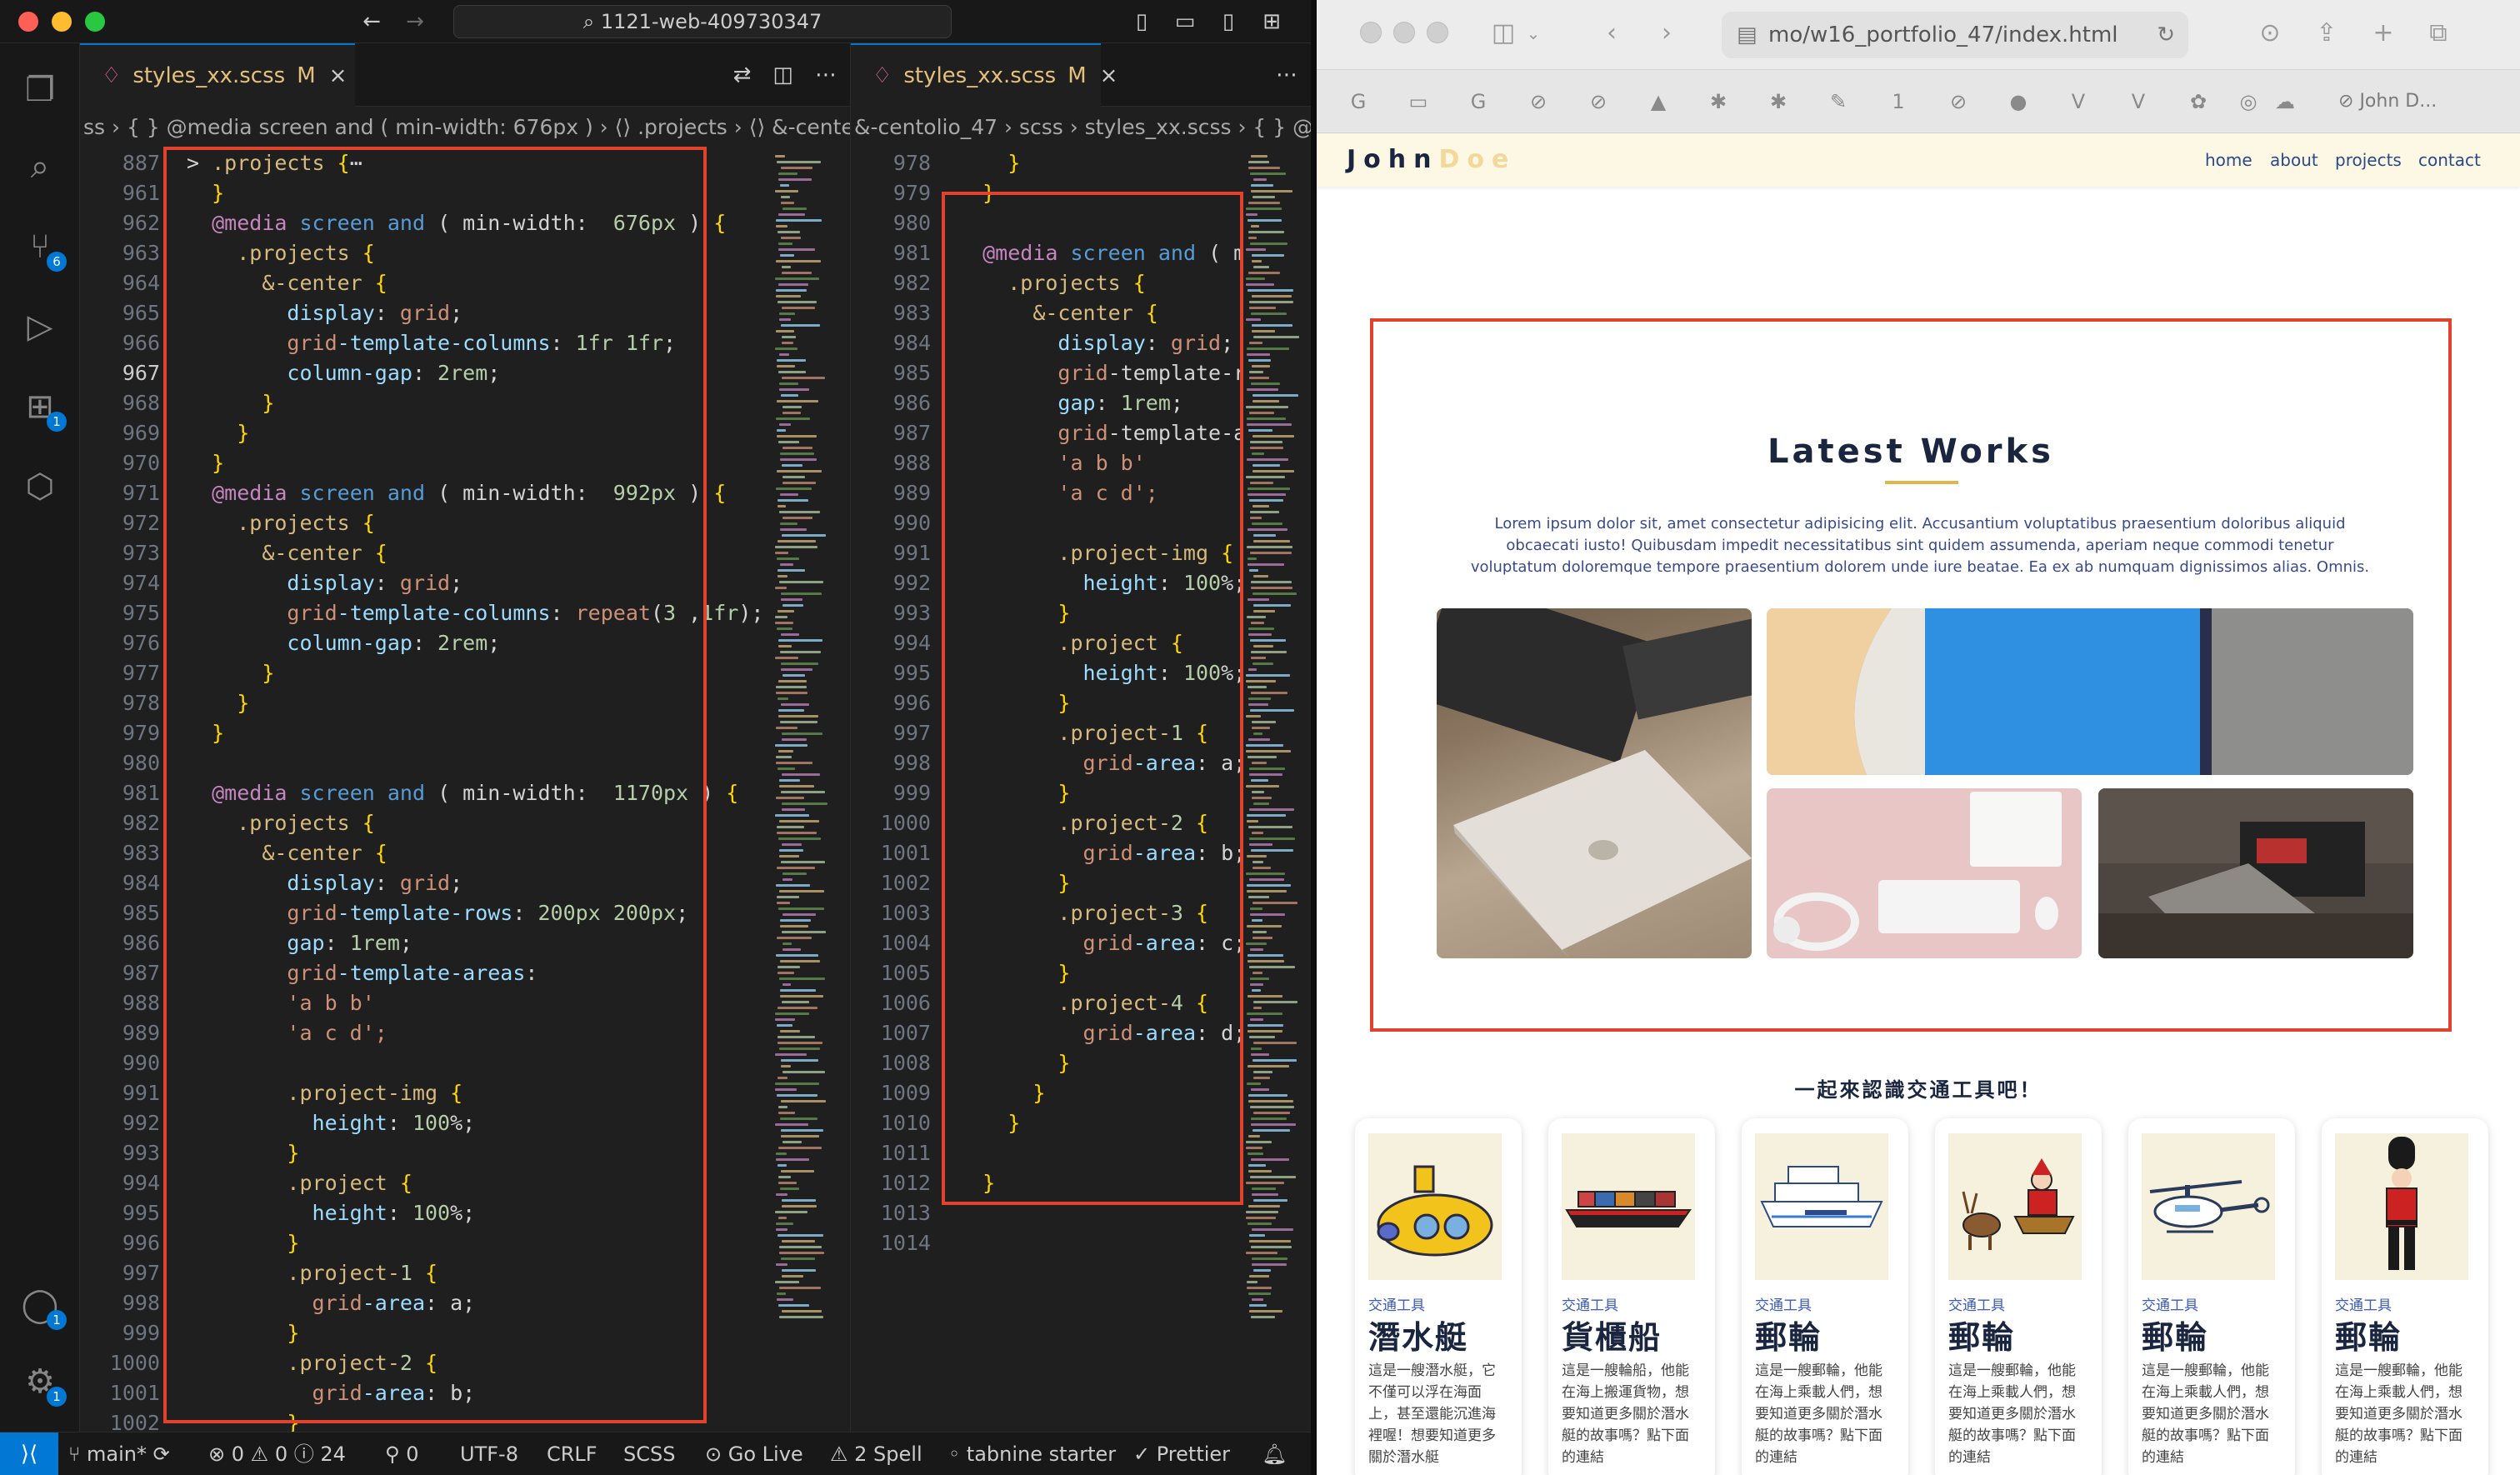 This screenshot has width=2520, height=1475. What do you see at coordinates (1032, 1453) in the screenshot?
I see `tabnine-status: ◦ tabnine starter` at bounding box center [1032, 1453].